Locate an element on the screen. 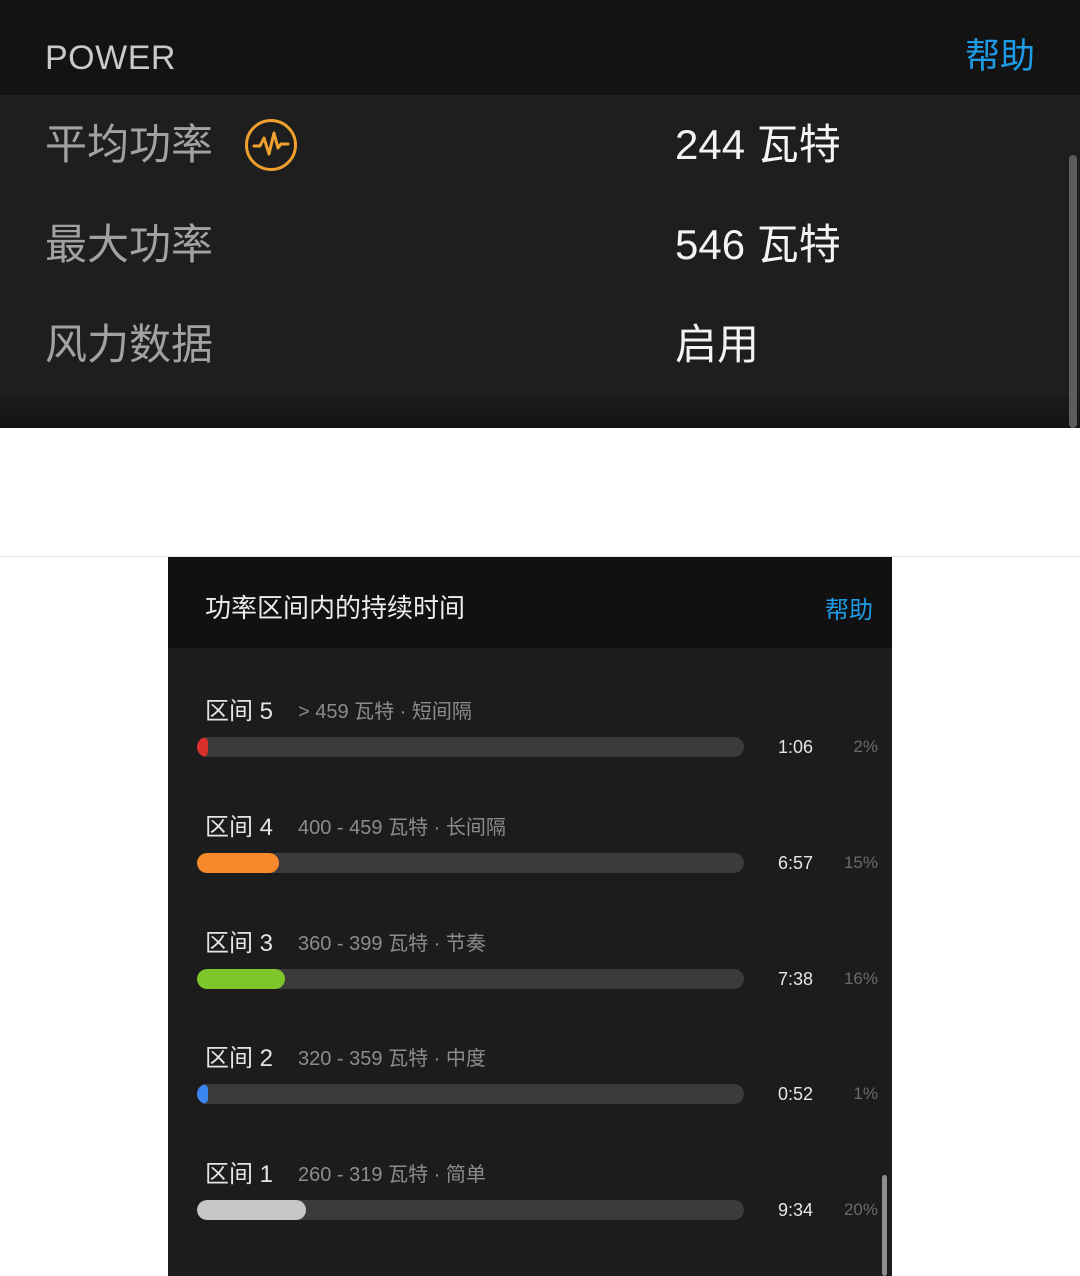 Image resolution: width=1080 pixels, height=1276 pixels. zone-name: 区间 5 is located at coordinates (239, 711).